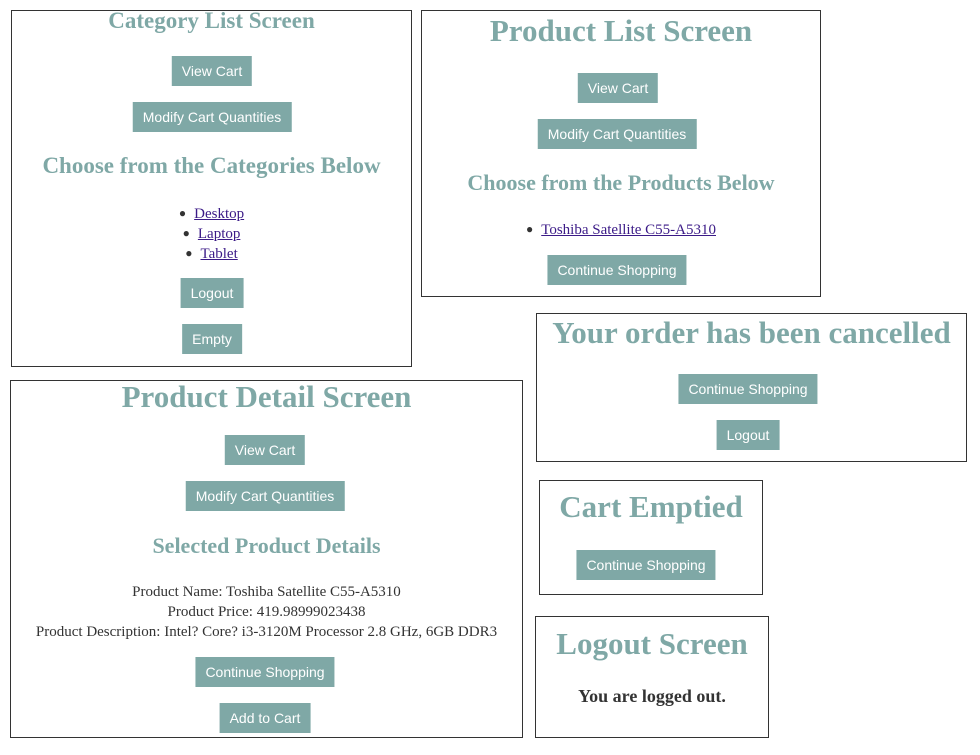 The image size is (980, 755). Describe the element at coordinates (212, 339) in the screenshot. I see `empty-cart-button: Empty` at that location.